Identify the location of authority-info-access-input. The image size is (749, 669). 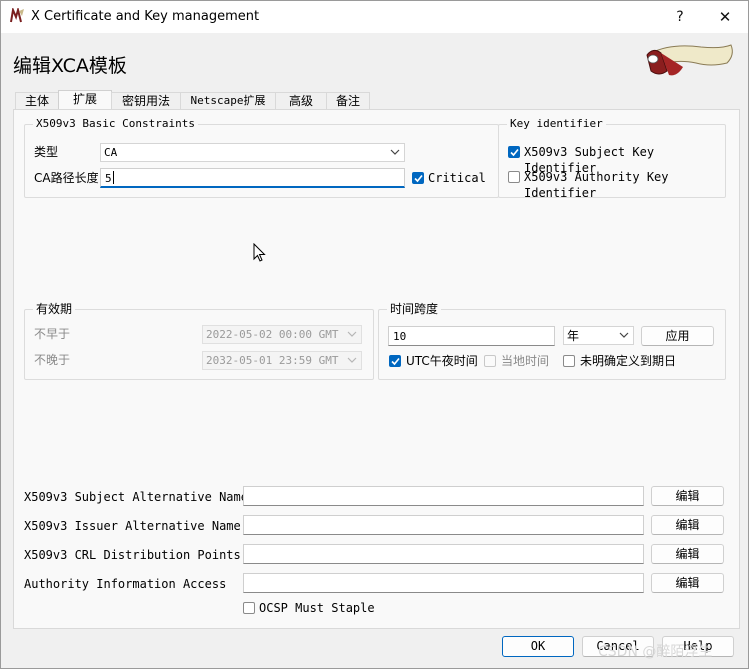
(443, 583).